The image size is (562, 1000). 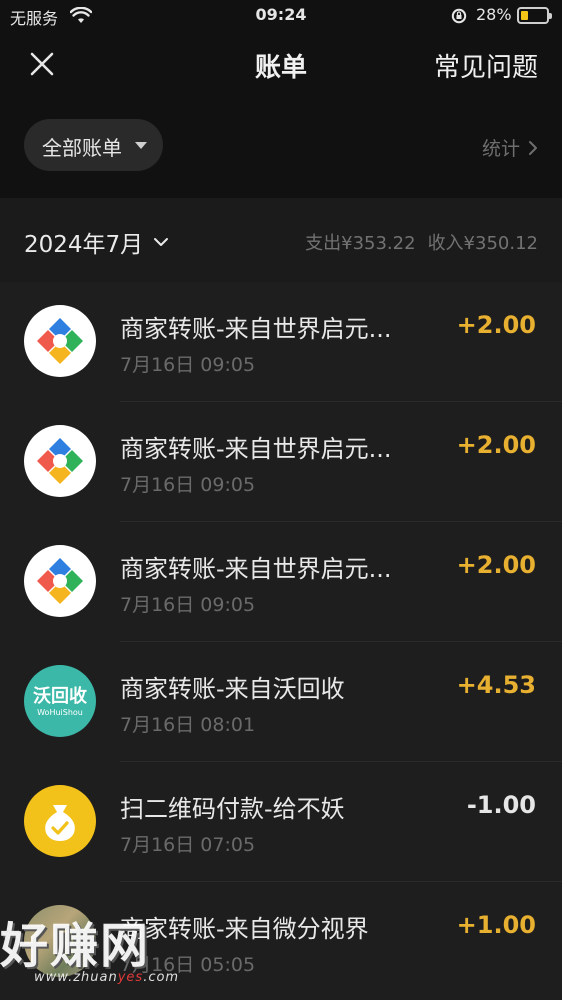 What do you see at coordinates (281, 146) in the screenshot?
I see `filter-row: 全部账单 统计` at bounding box center [281, 146].